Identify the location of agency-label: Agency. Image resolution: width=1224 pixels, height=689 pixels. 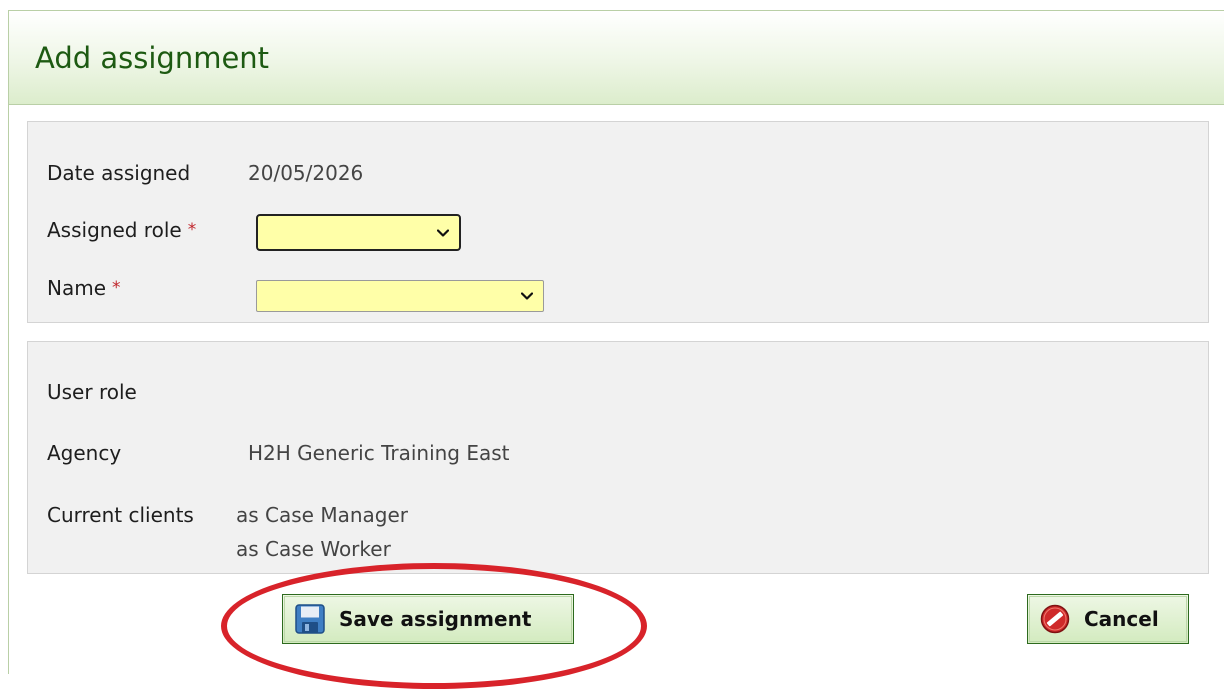
(84, 453).